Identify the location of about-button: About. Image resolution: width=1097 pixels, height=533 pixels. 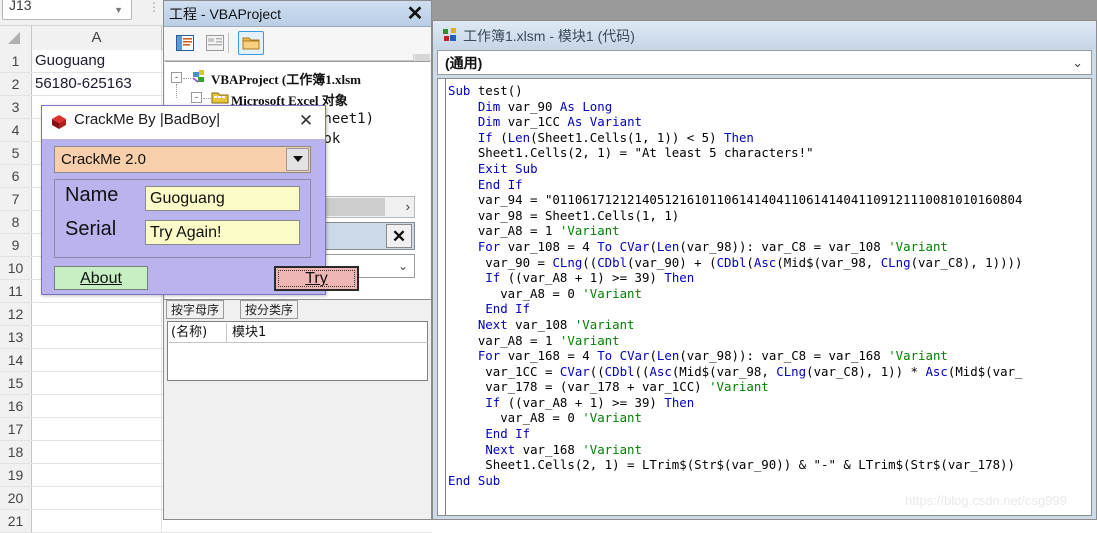
(101, 278).